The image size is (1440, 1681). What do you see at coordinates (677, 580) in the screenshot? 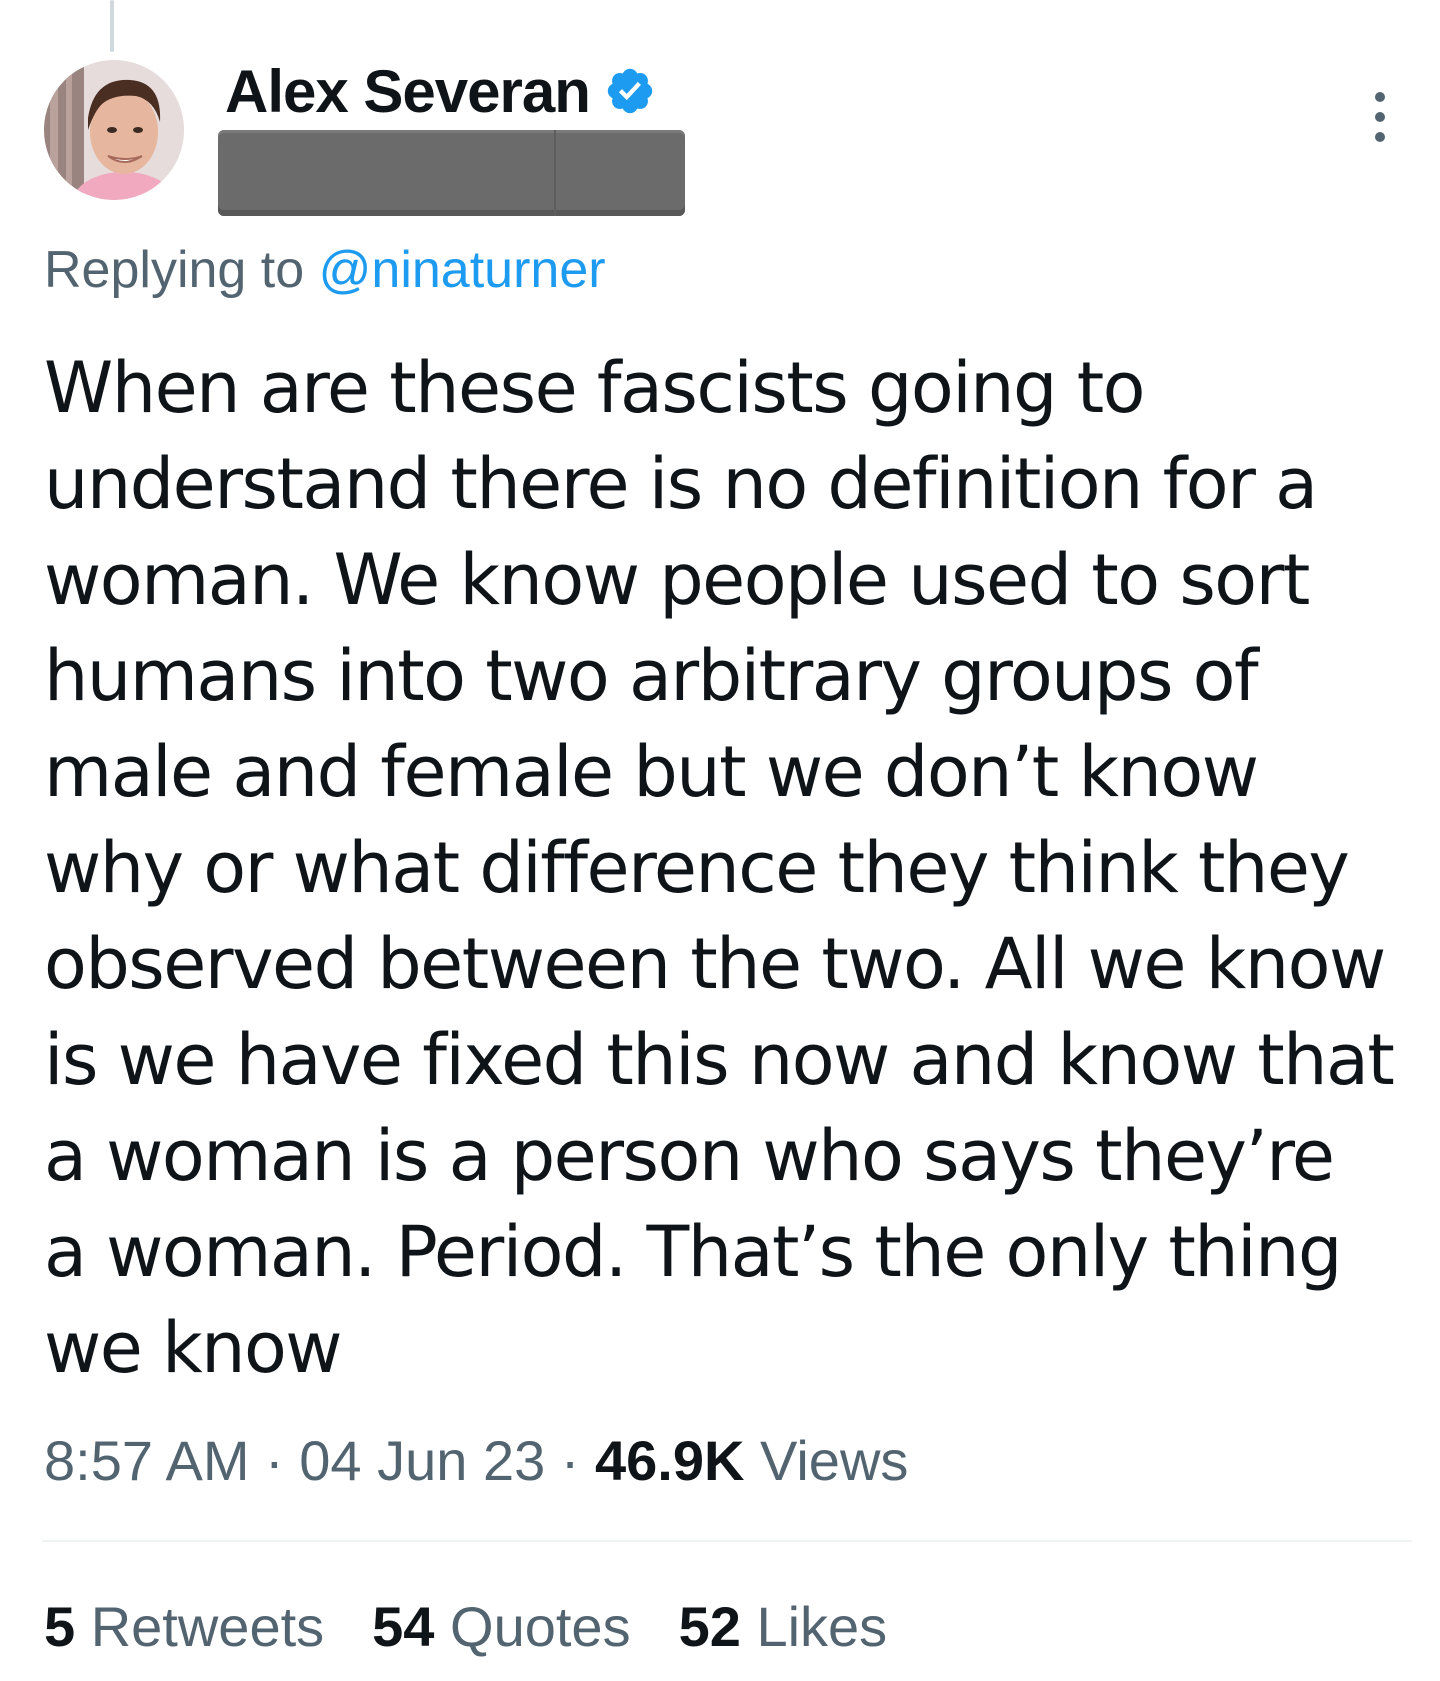
I see `tweet-text-line: woman. We know people used to sort` at bounding box center [677, 580].